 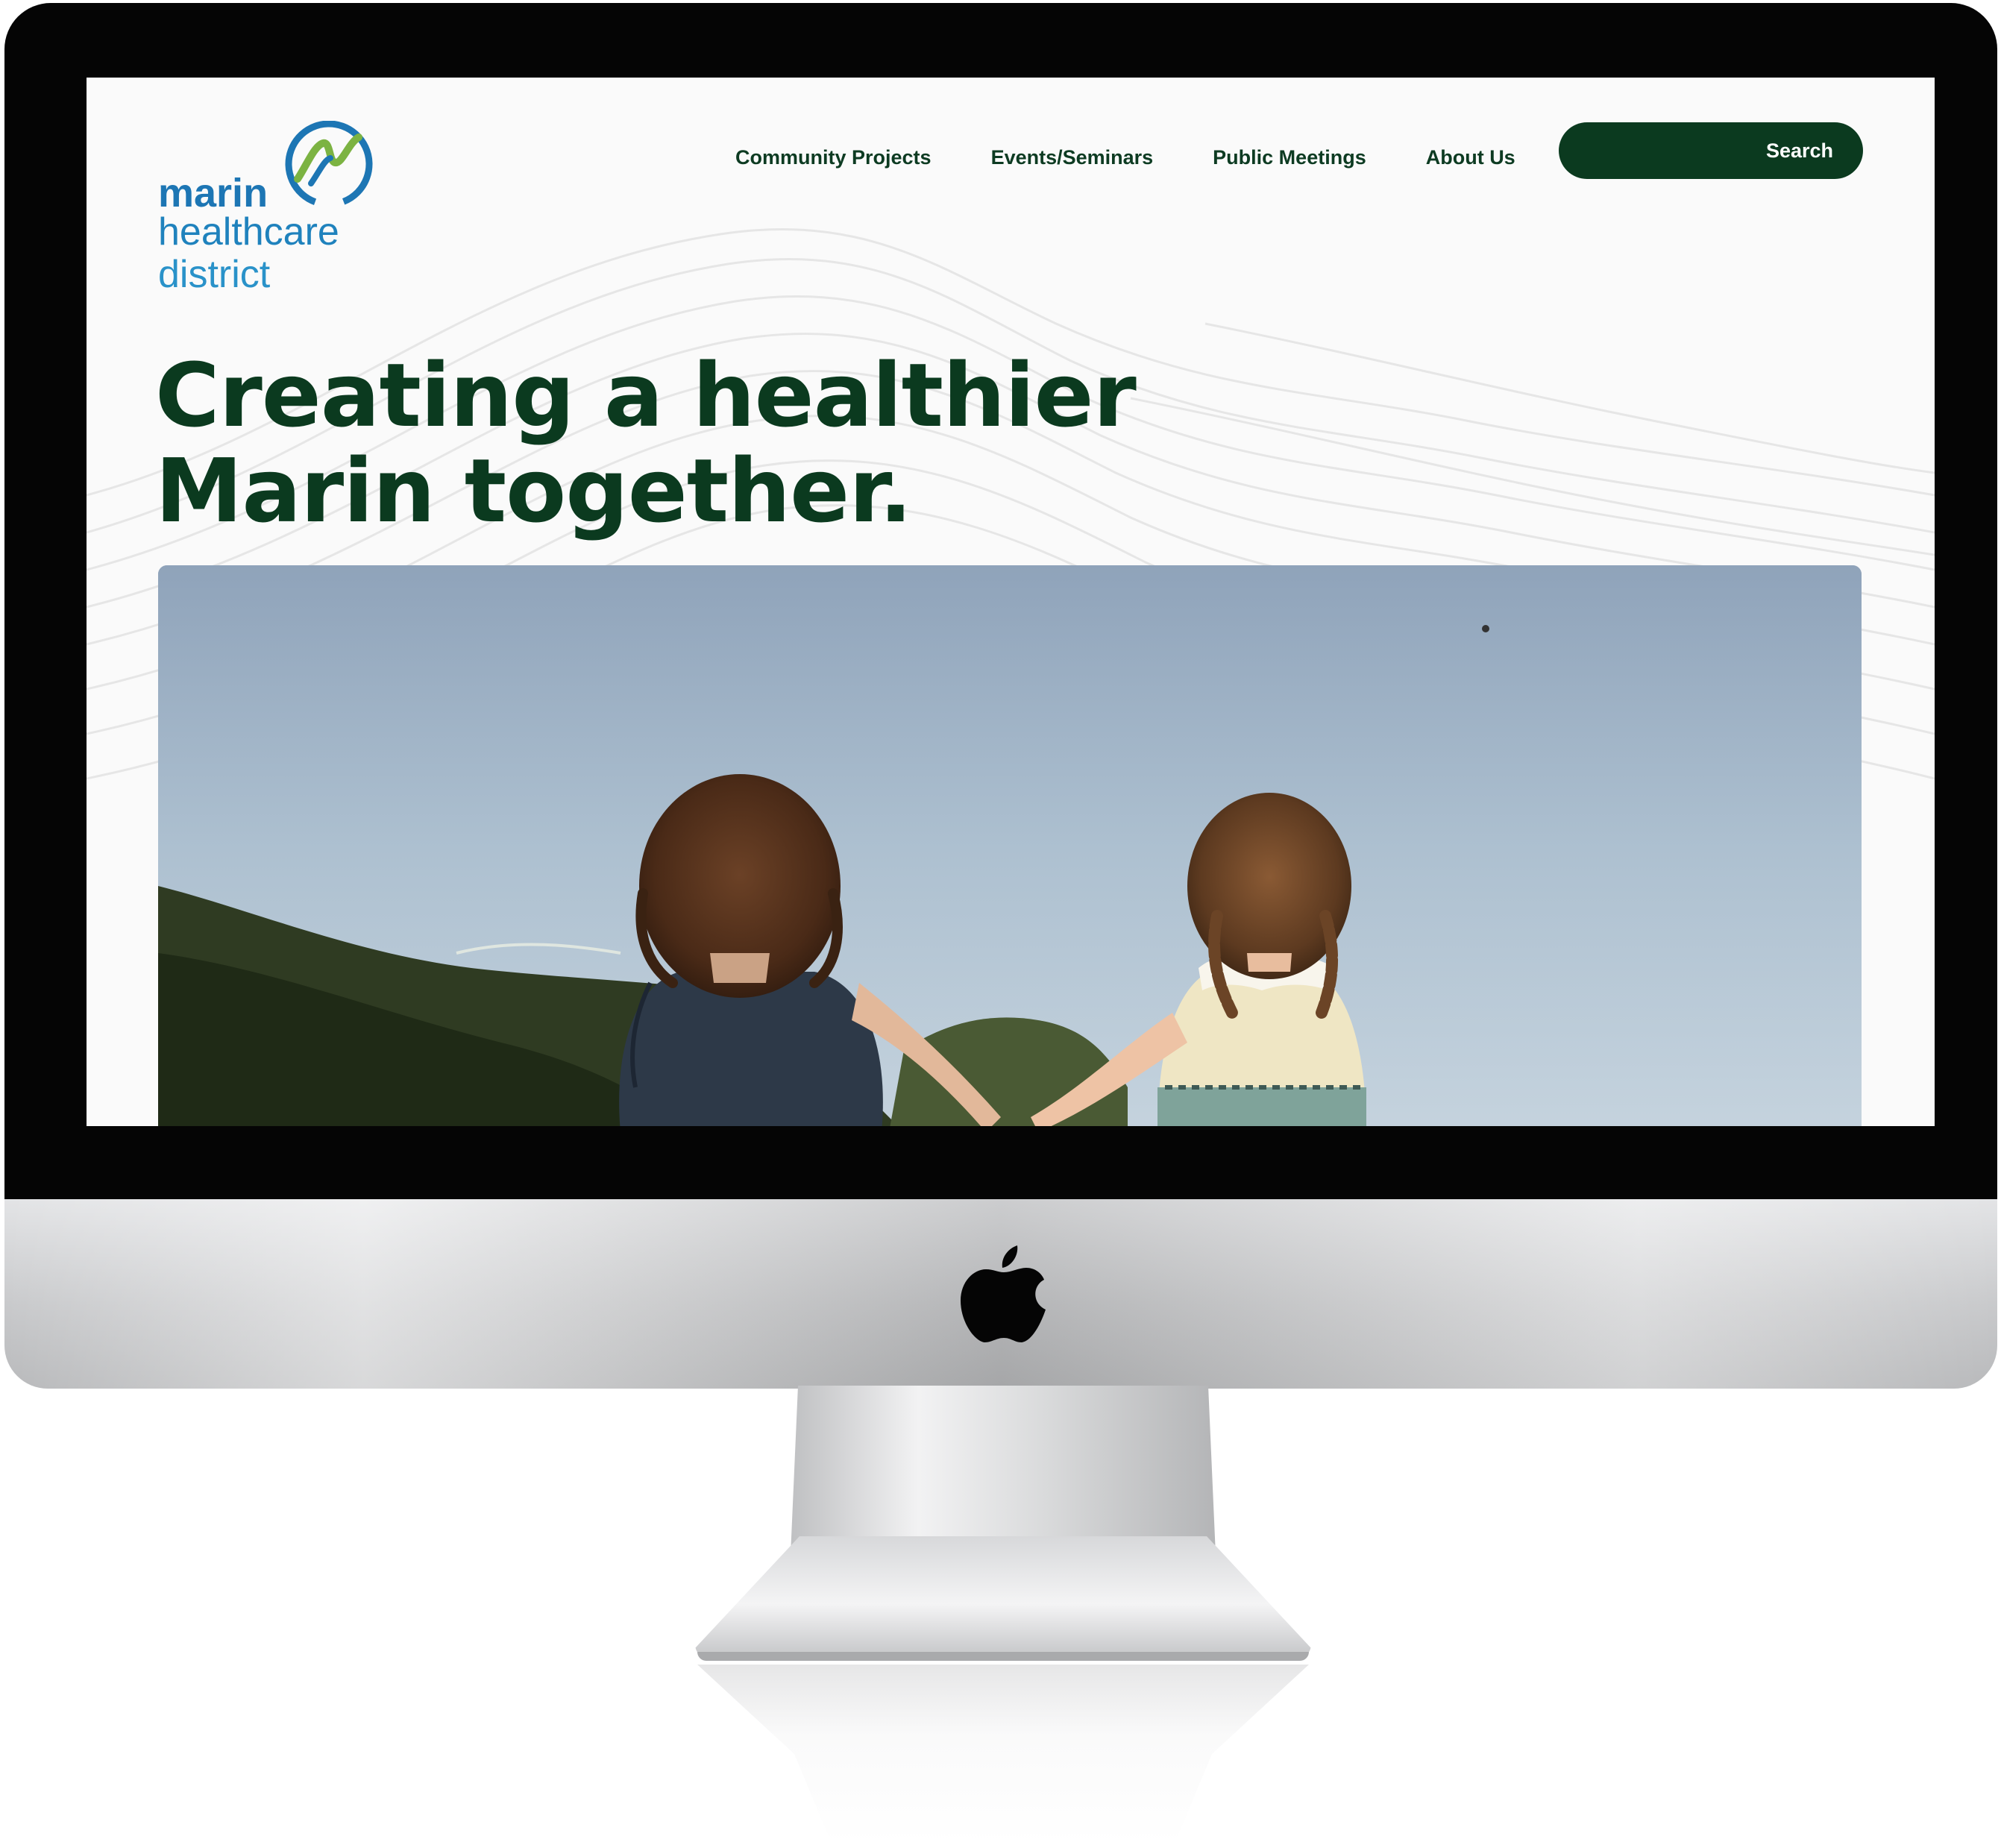 What do you see at coordinates (533, 490) in the screenshot?
I see `hero-headline-line-2: Marin together.` at bounding box center [533, 490].